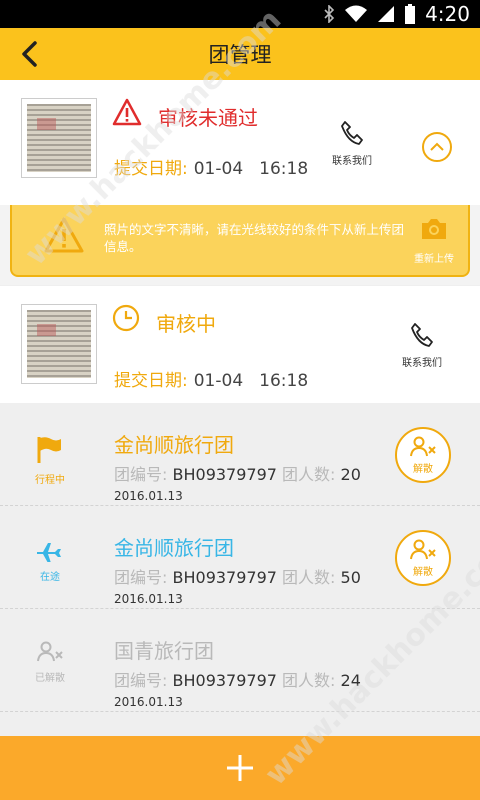 The width and height of the screenshot is (480, 800). I want to click on status-bar: 4:20, so click(240, 14).